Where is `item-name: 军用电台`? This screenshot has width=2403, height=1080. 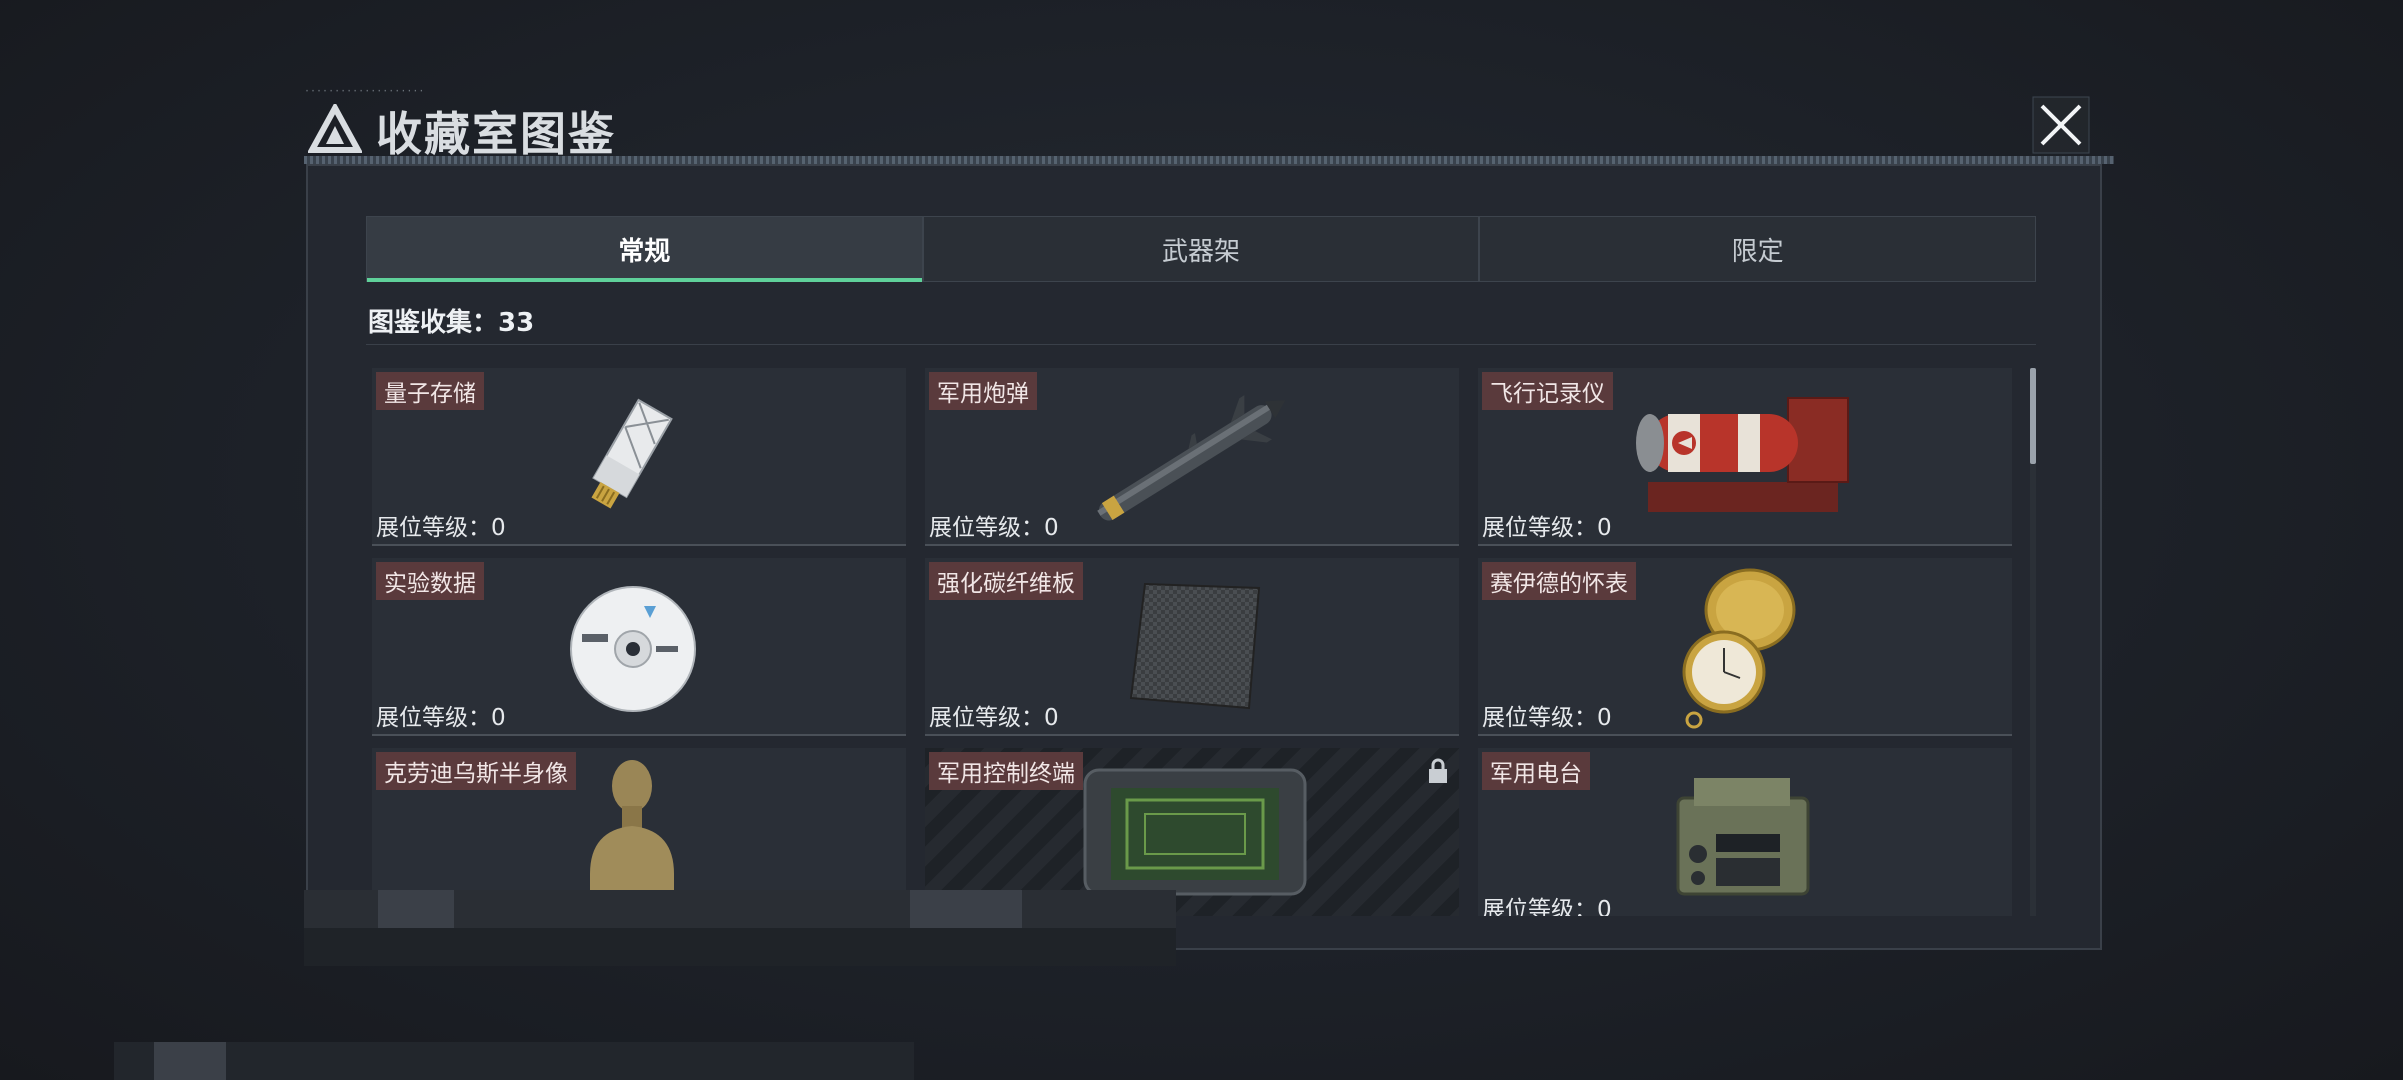
item-name: 军用电台 is located at coordinates (1536, 771).